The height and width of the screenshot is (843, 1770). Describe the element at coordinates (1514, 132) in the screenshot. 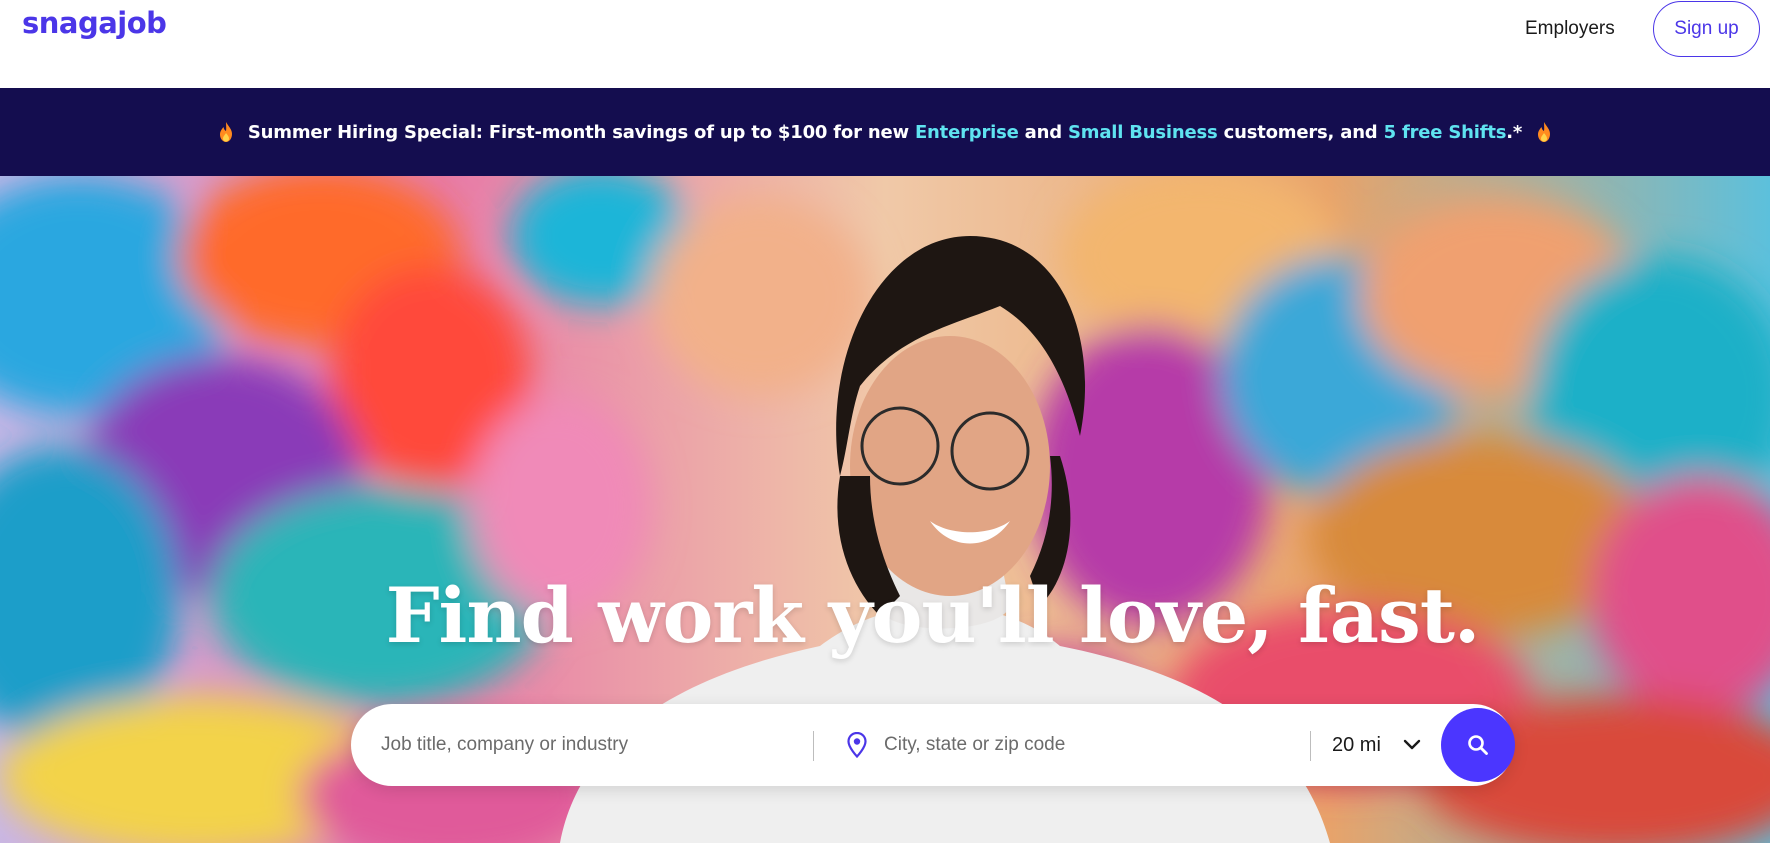

I see `promo-suffix: .*` at that location.